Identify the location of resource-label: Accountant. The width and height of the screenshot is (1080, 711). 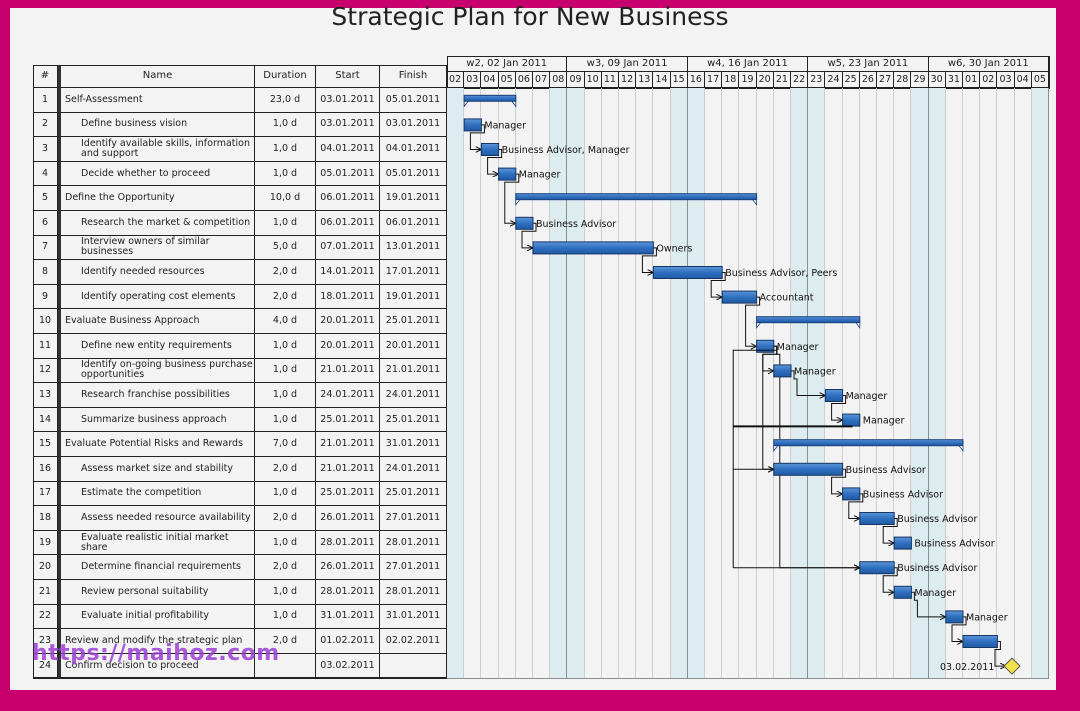
(787, 298).